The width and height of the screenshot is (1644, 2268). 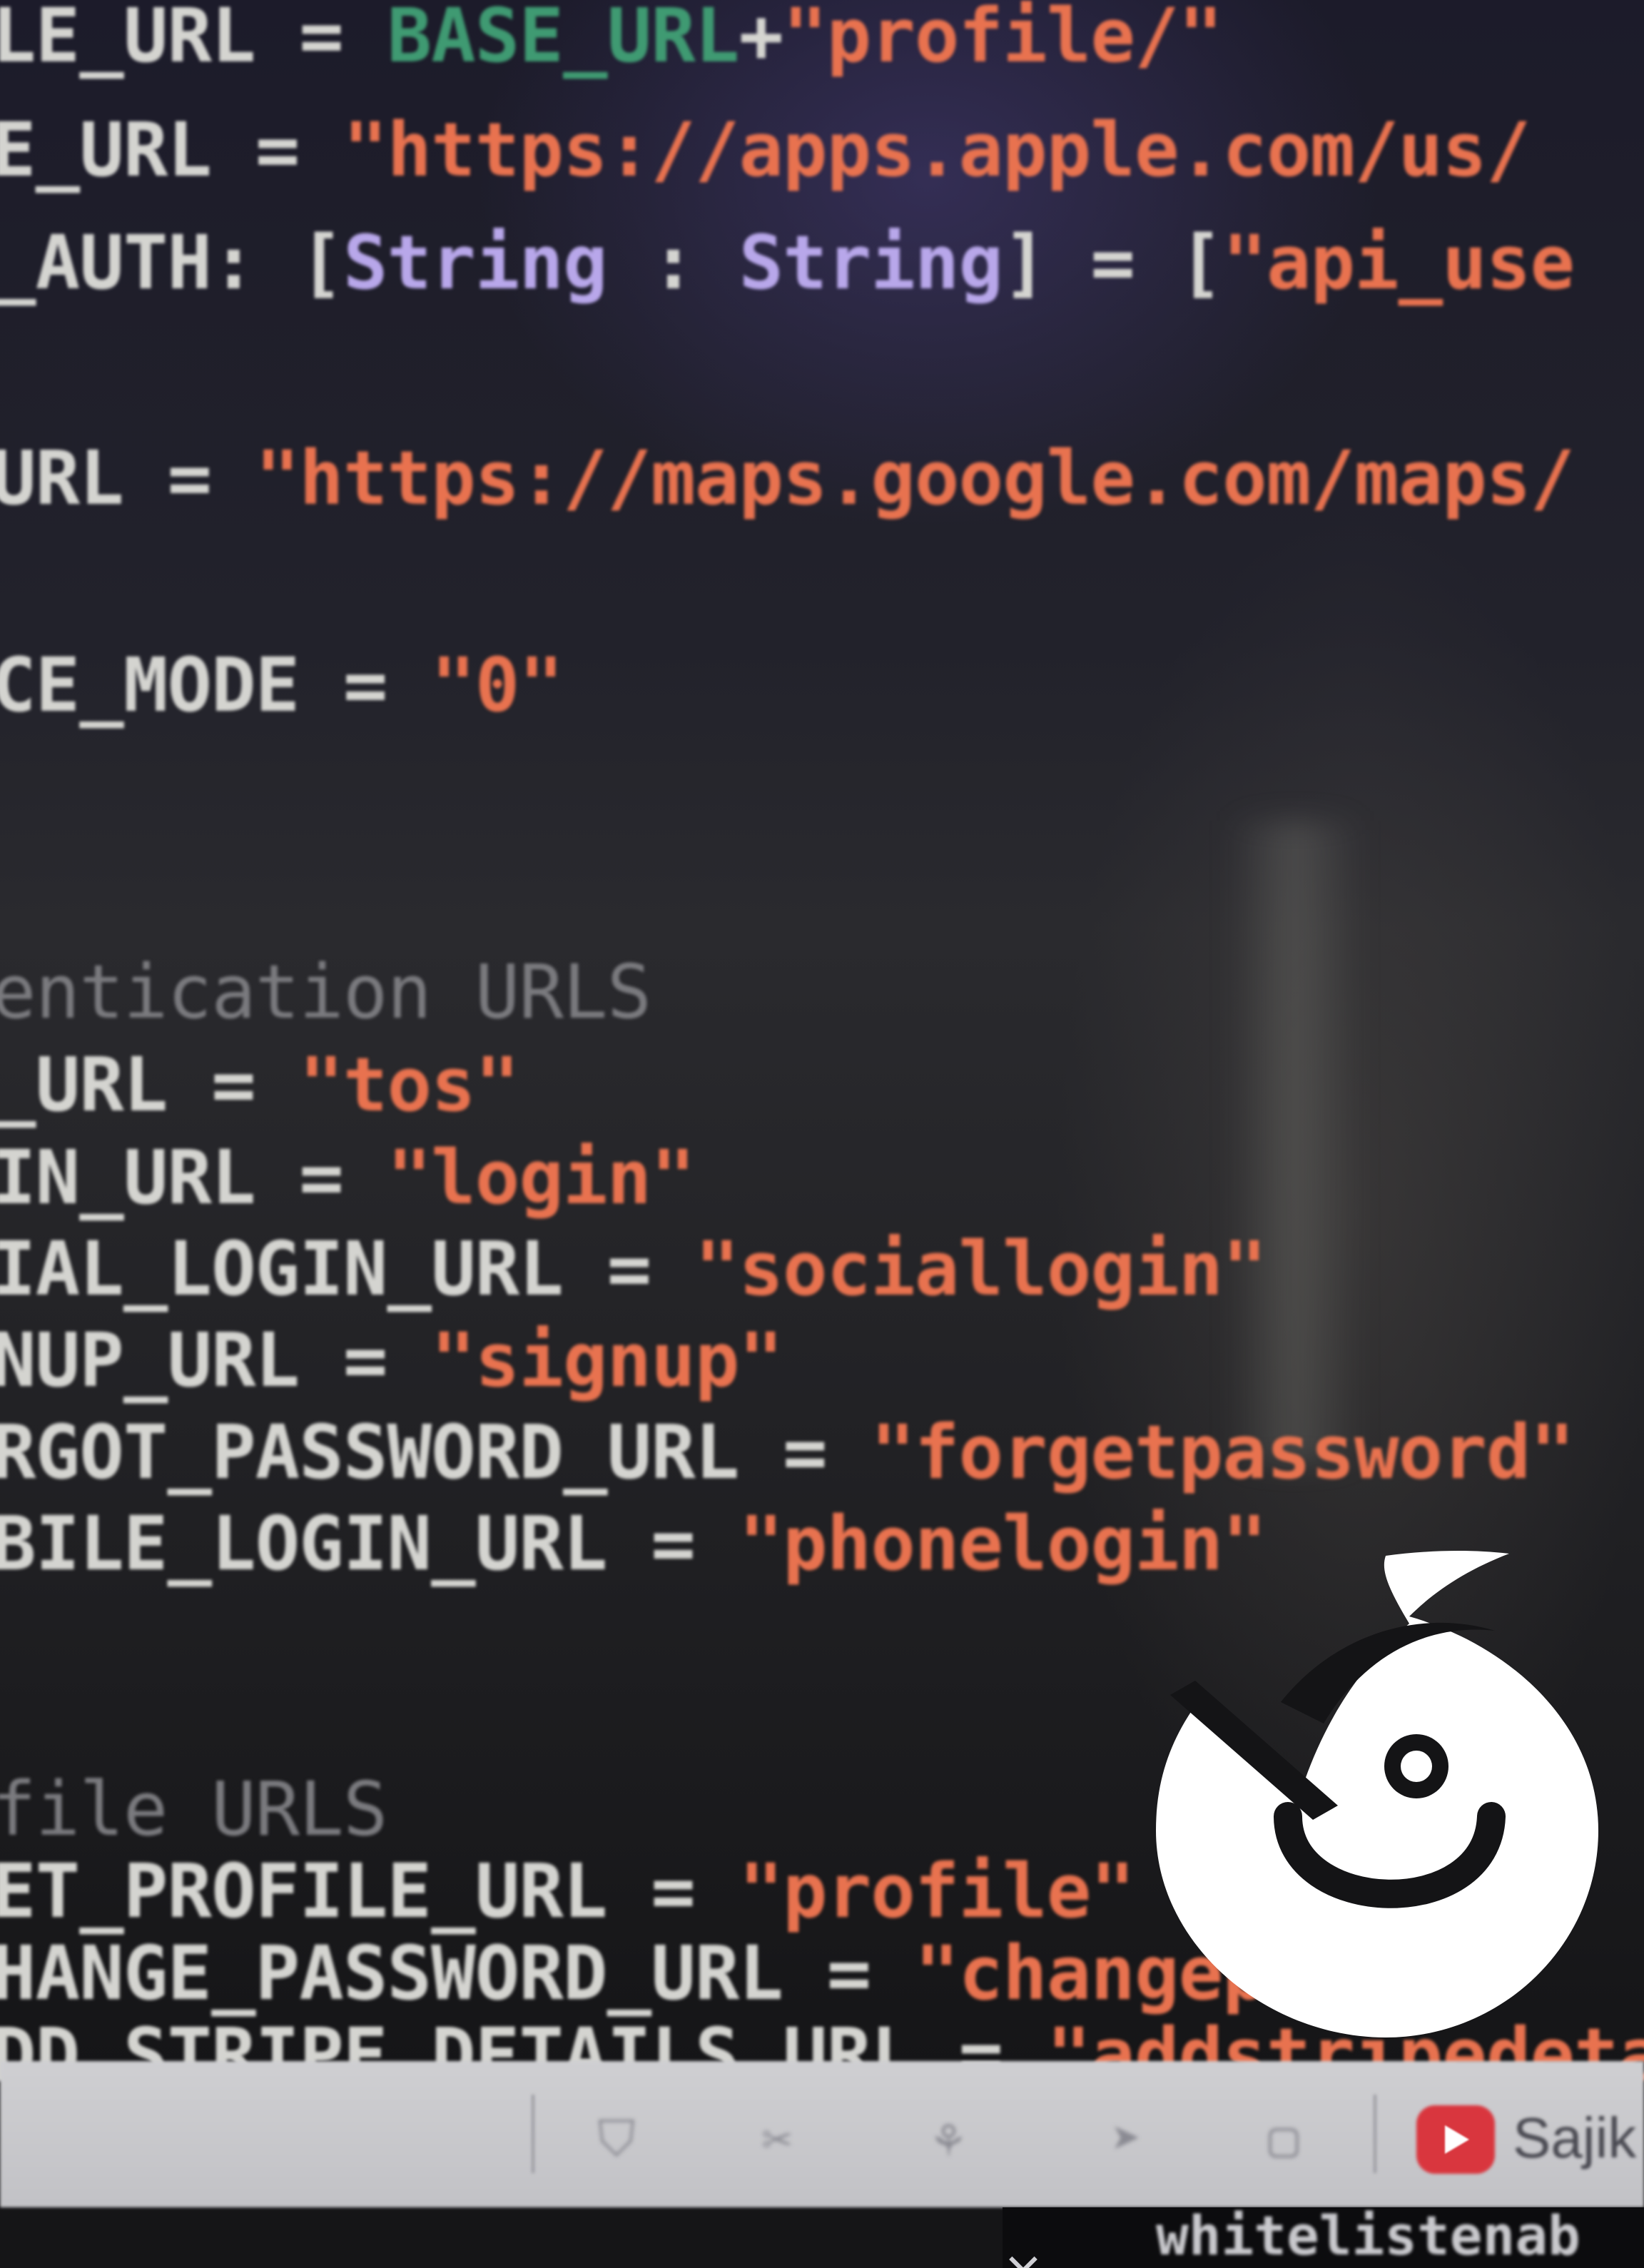 What do you see at coordinates (607, 1360) in the screenshot?
I see `code-token-str: "signup"` at bounding box center [607, 1360].